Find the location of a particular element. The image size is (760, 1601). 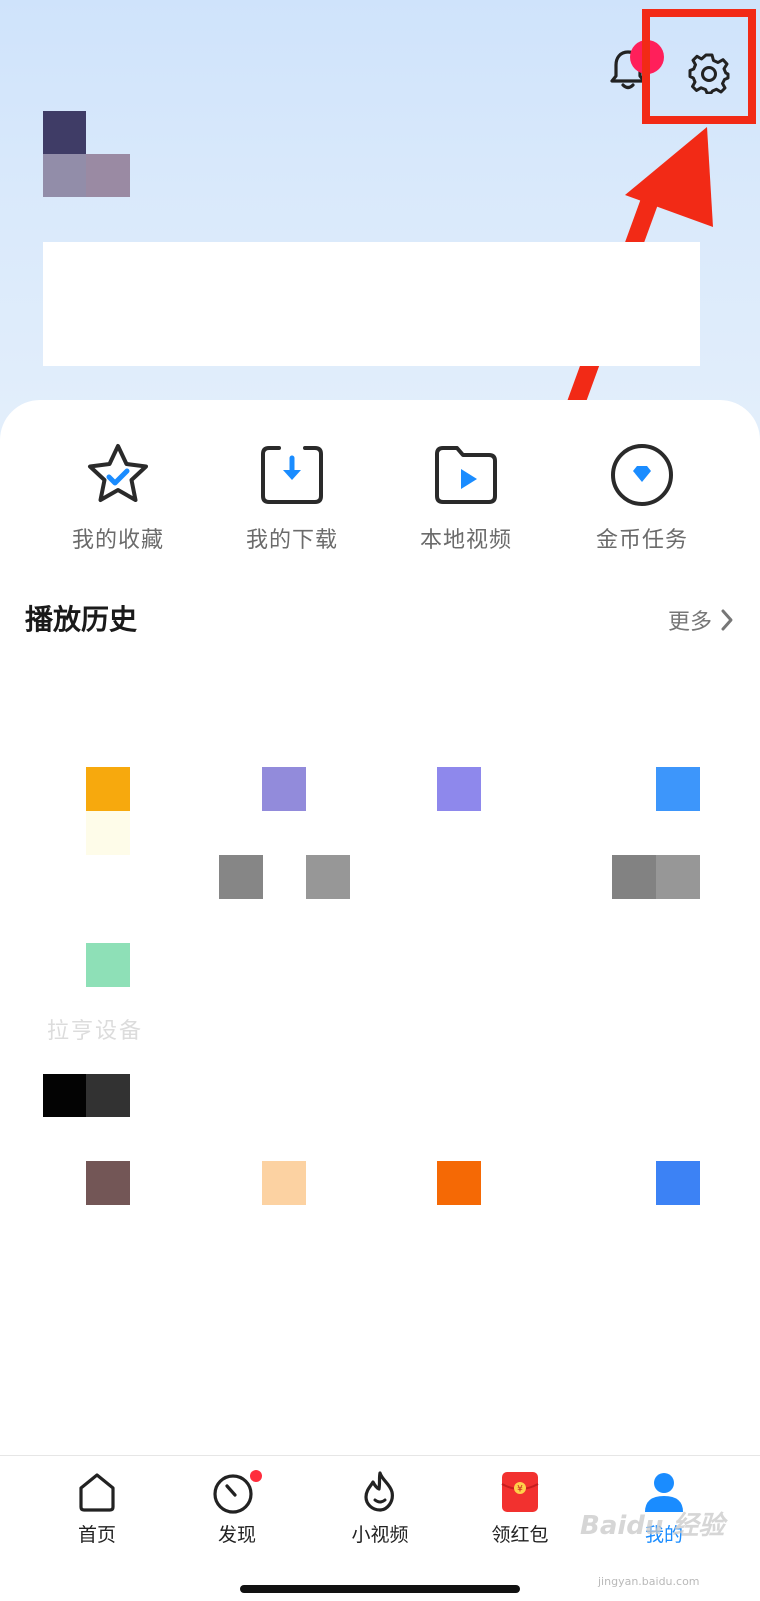

quick-action-favorites: 我的收藏 is located at coordinates (118, 497).